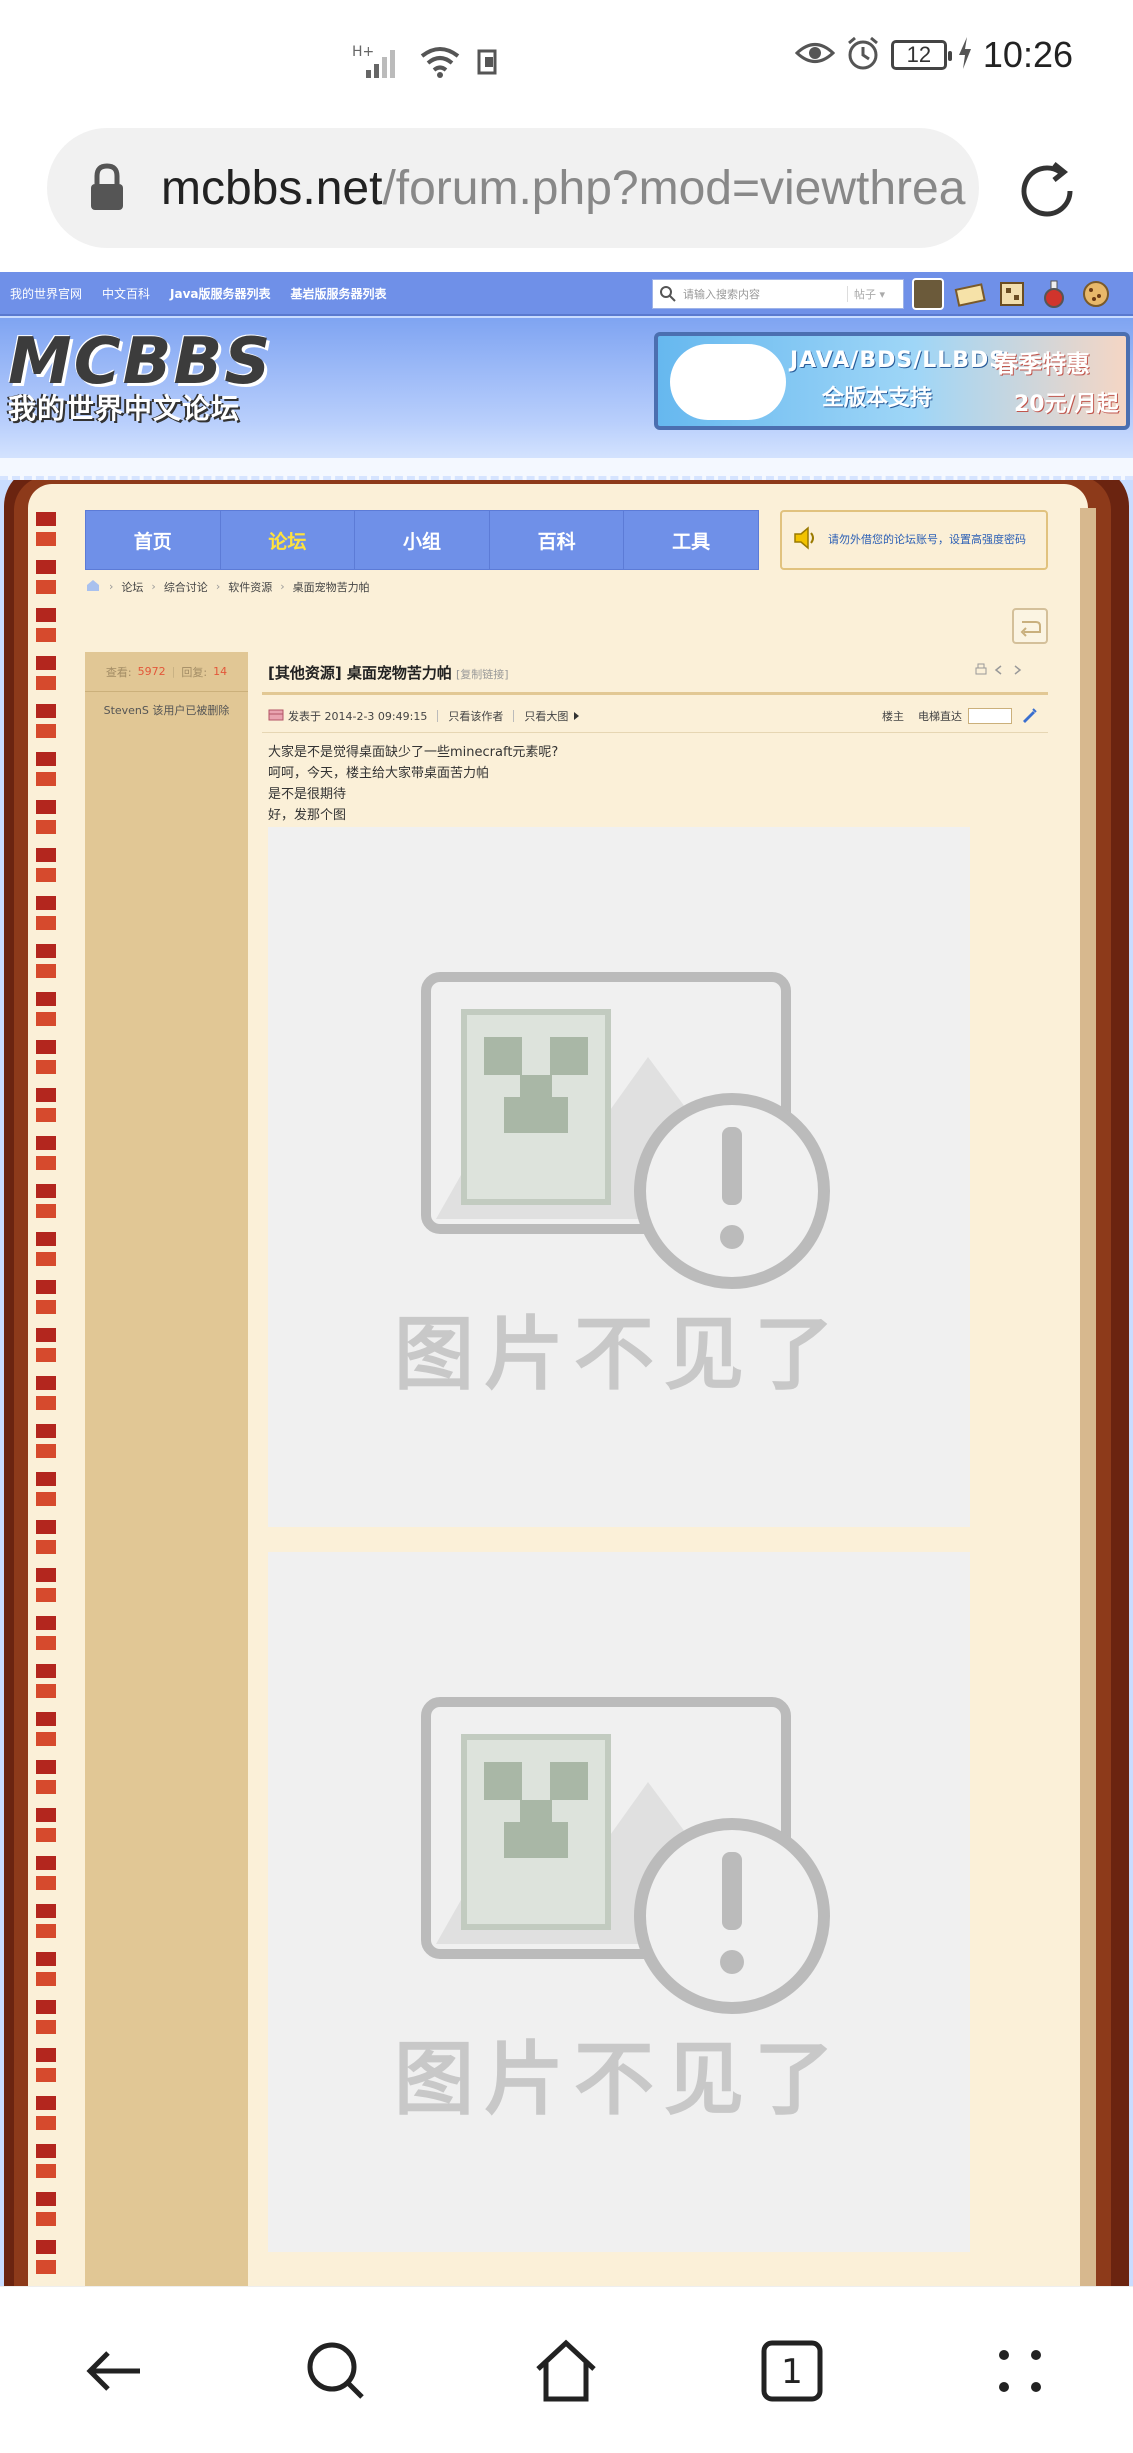  What do you see at coordinates (489, 64) in the screenshot?
I see `sim-icon` at bounding box center [489, 64].